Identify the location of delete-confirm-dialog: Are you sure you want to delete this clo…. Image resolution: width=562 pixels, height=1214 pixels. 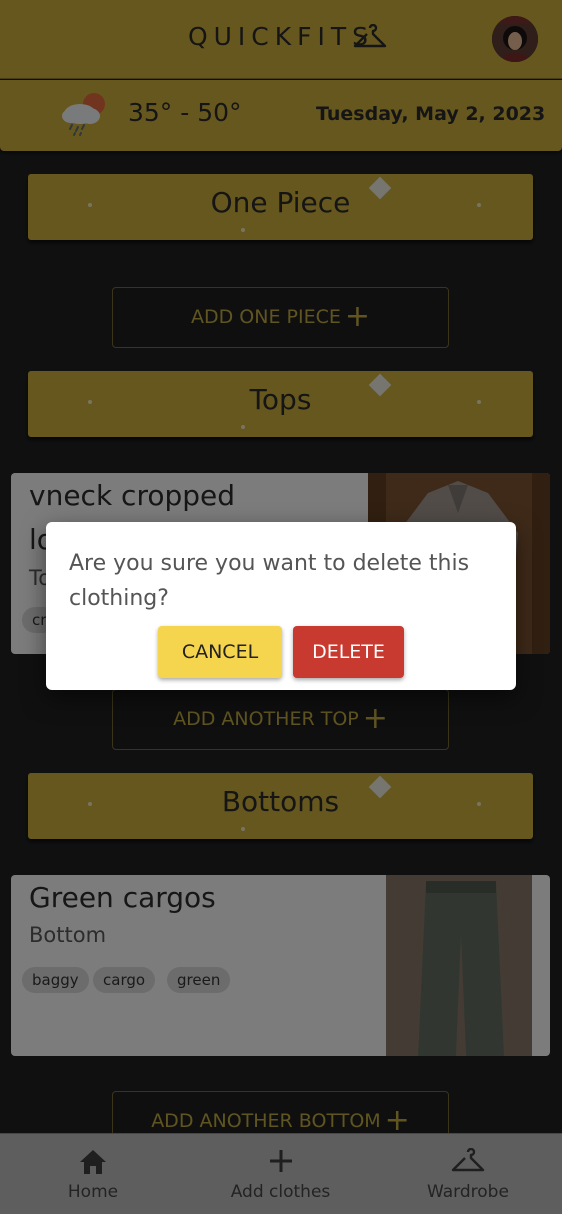
(281, 606).